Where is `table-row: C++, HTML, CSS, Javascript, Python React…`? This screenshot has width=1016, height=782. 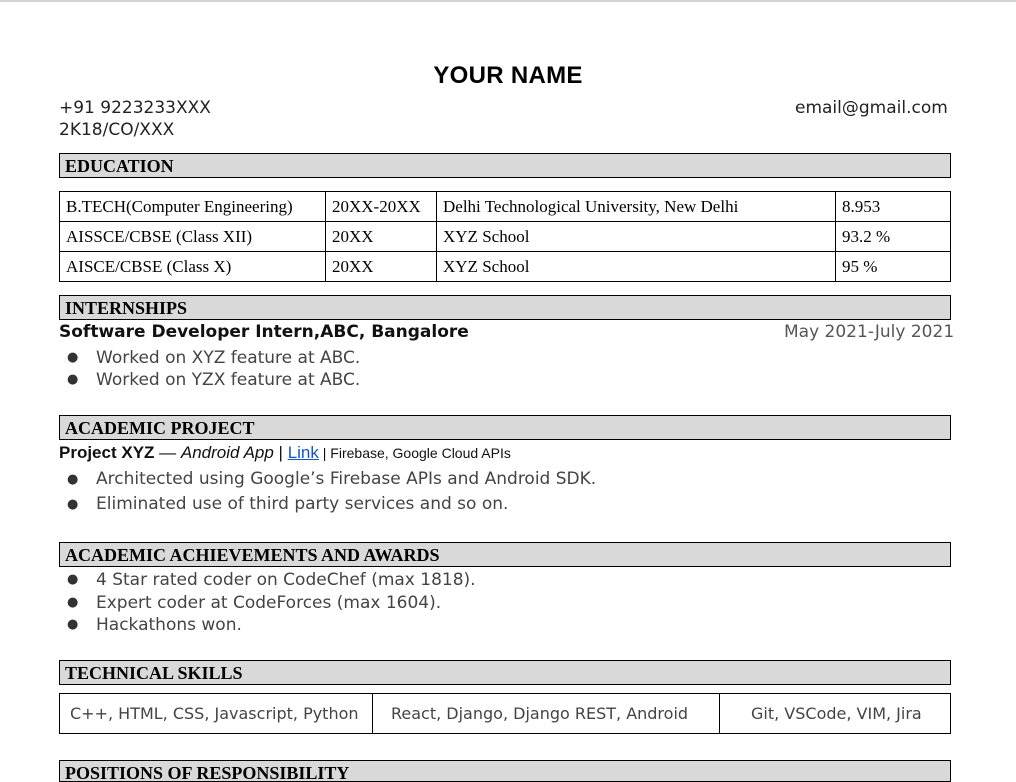
table-row: C++, HTML, CSS, Javascript, Python React… is located at coordinates (505, 713).